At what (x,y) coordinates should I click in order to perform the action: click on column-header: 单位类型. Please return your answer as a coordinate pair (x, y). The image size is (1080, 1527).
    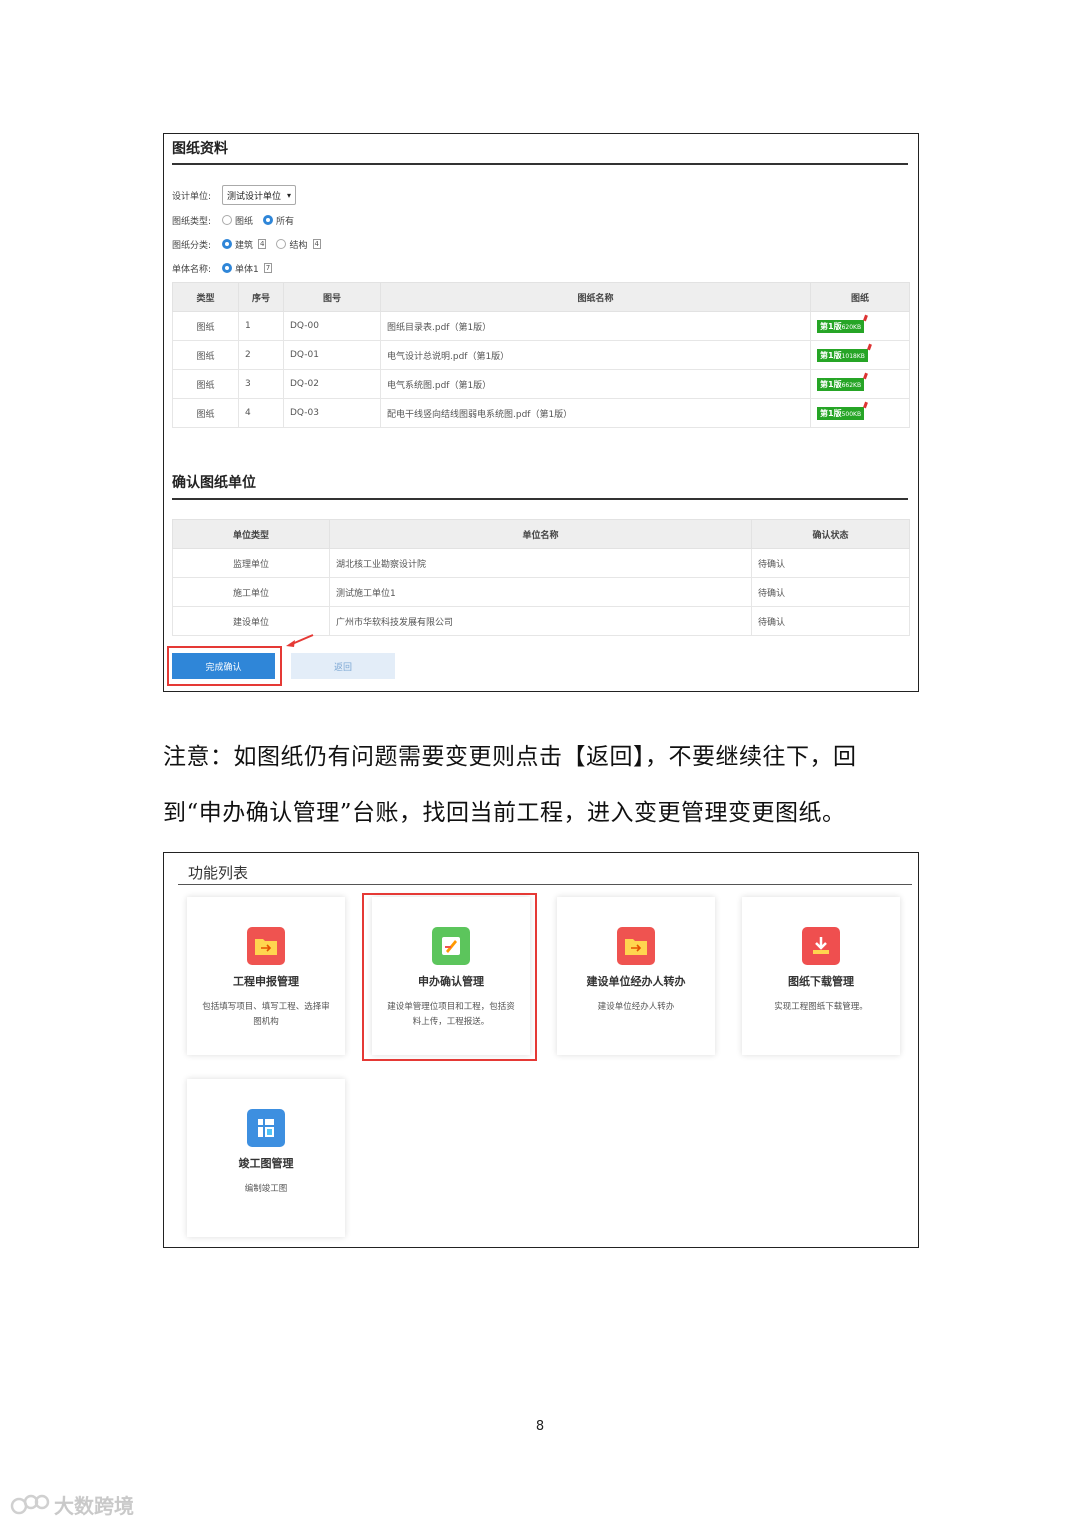
    Looking at the image, I should click on (251, 534).